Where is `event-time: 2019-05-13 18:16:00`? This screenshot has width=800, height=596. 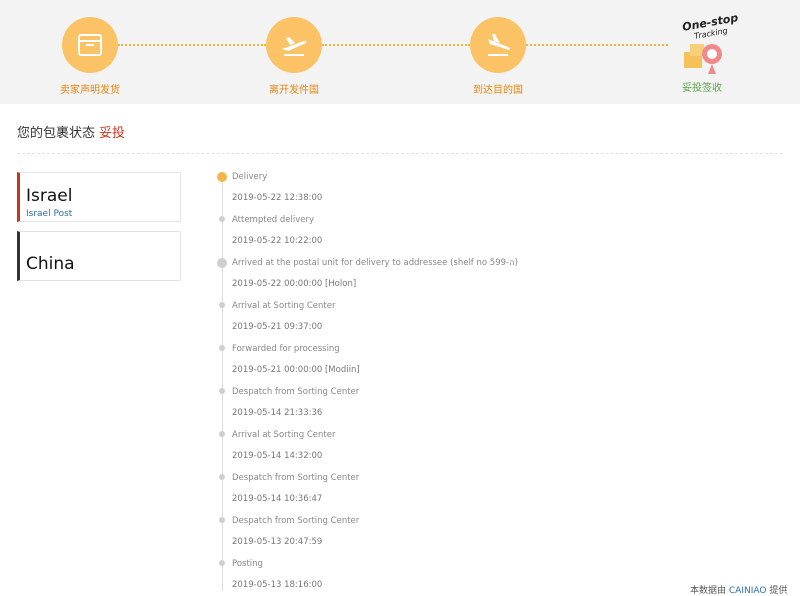 event-time: 2019-05-13 18:16:00 is located at coordinates (277, 585).